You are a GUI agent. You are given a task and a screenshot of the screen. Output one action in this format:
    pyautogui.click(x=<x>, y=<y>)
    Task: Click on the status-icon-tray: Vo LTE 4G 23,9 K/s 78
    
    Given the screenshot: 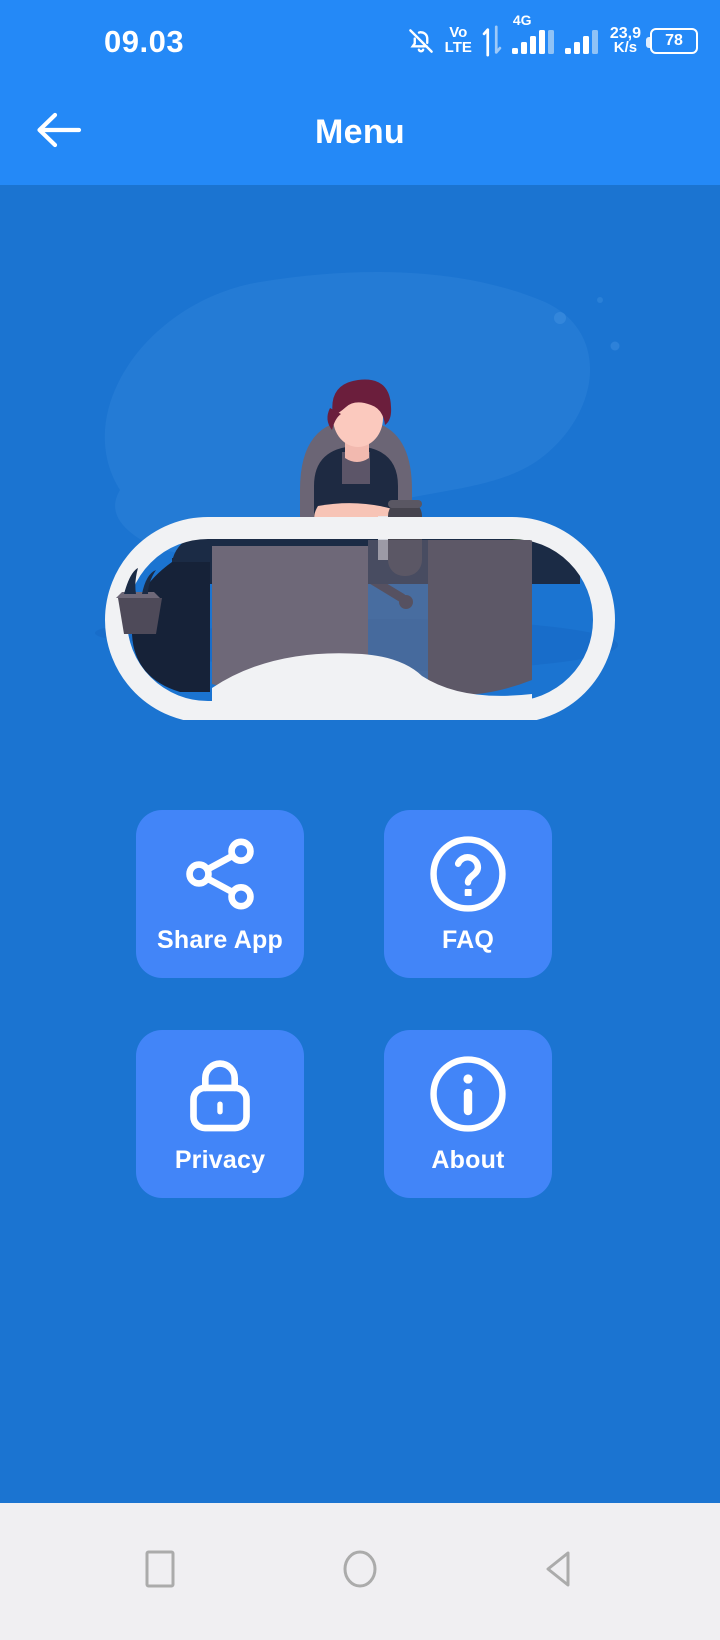 What is the action you would take?
    pyautogui.click(x=552, y=37)
    